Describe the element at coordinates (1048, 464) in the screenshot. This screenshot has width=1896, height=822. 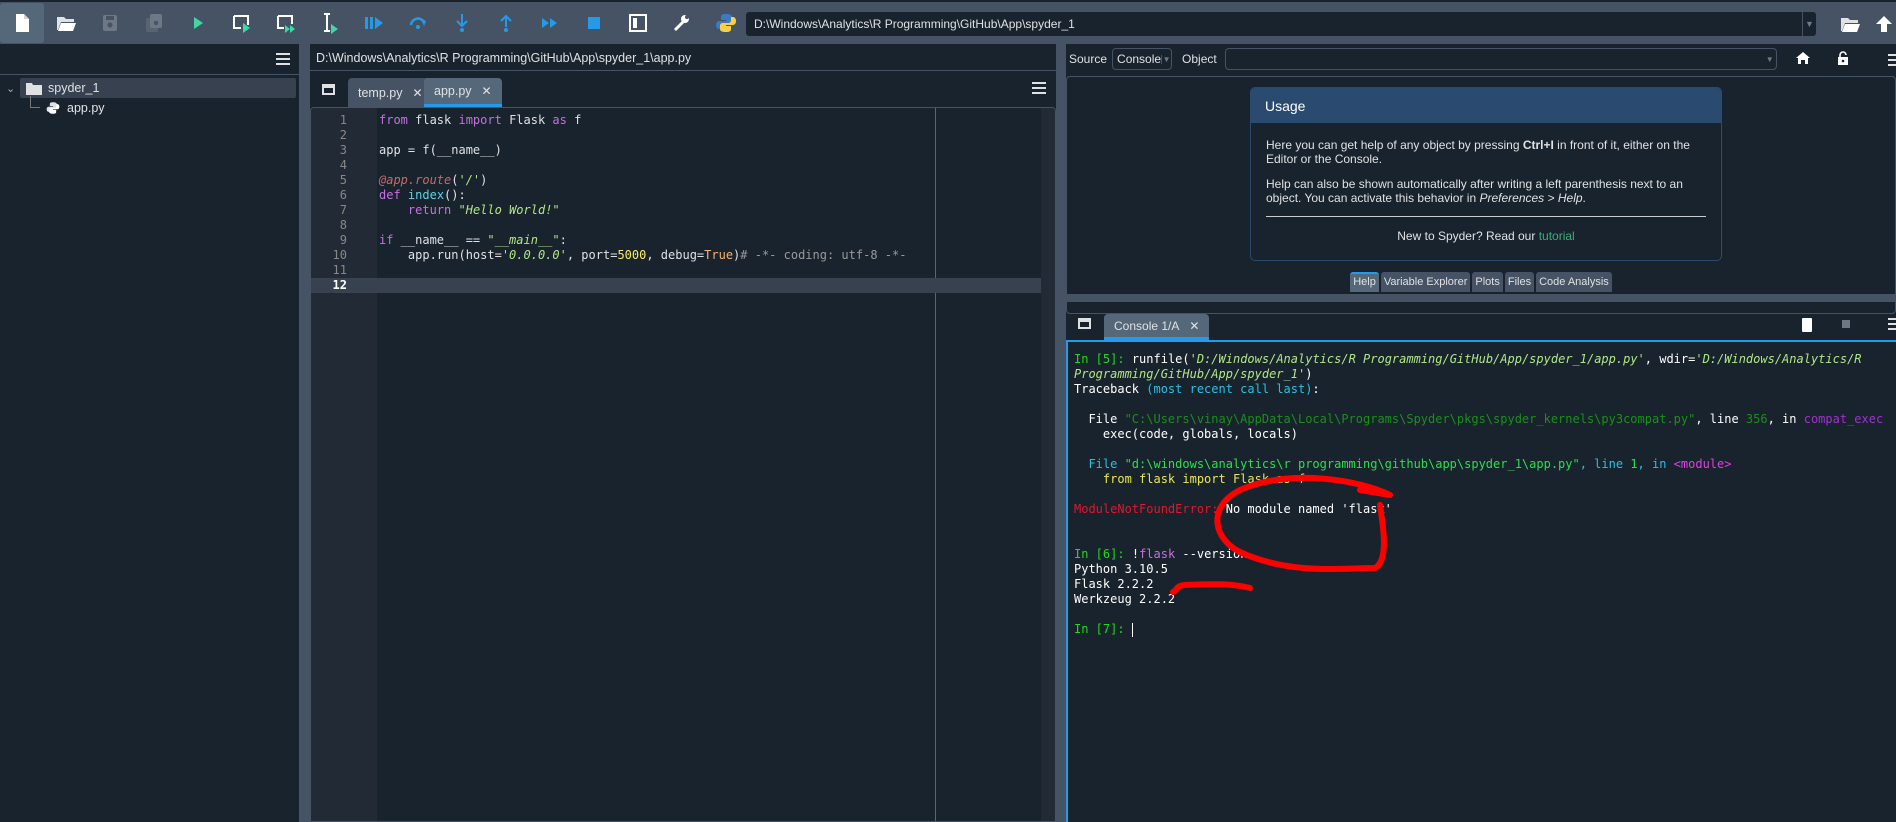
I see `editor-scrollbar` at that location.